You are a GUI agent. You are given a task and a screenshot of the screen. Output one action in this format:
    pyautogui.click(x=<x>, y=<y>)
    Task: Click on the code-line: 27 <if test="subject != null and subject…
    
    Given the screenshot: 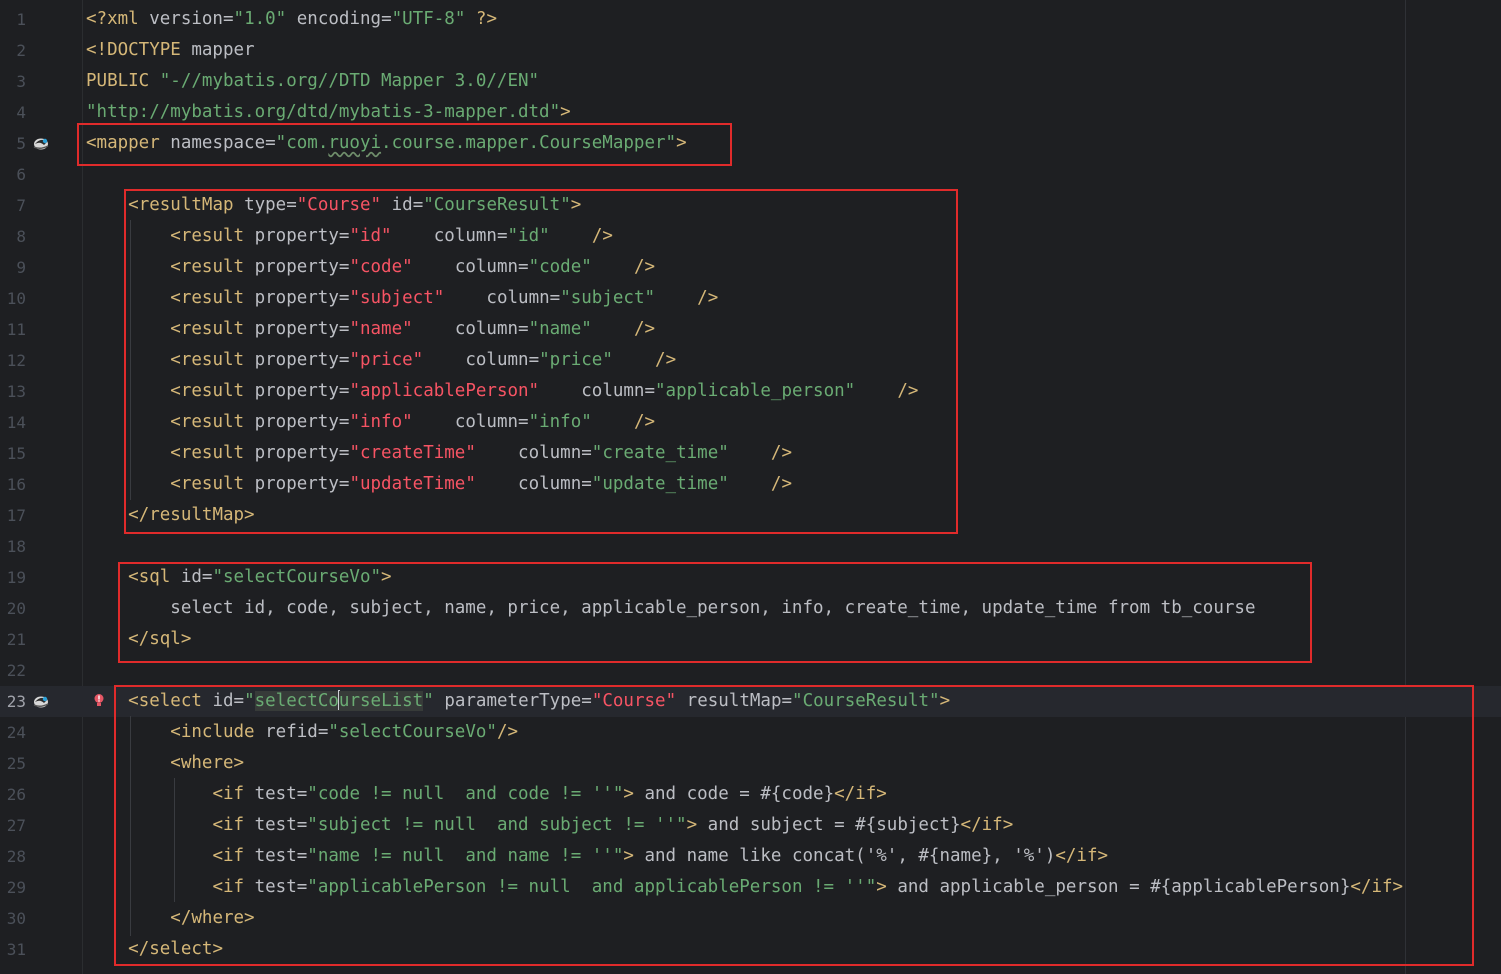 What is the action you would take?
    pyautogui.click(x=750, y=825)
    